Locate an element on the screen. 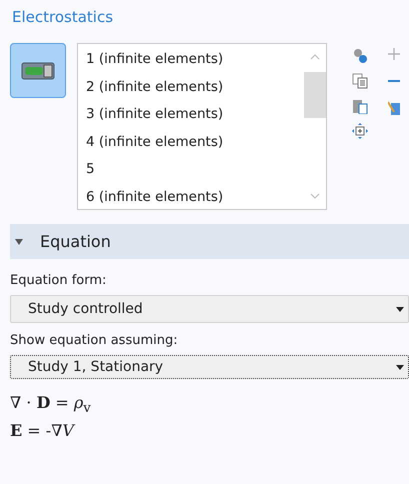 The image size is (409, 484). add-icon is located at coordinates (394, 54).